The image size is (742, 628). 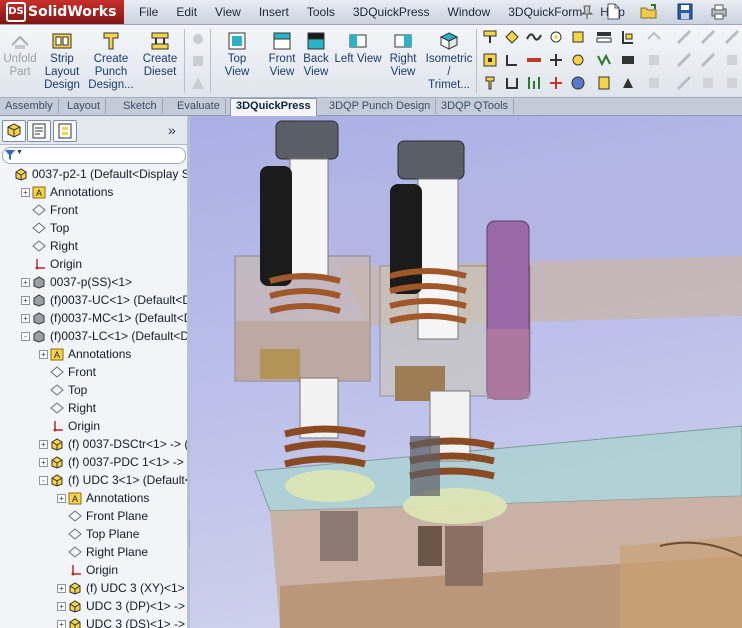 I want to click on strip-layout-design-button: Strip Layout Design, so click(x=62, y=61).